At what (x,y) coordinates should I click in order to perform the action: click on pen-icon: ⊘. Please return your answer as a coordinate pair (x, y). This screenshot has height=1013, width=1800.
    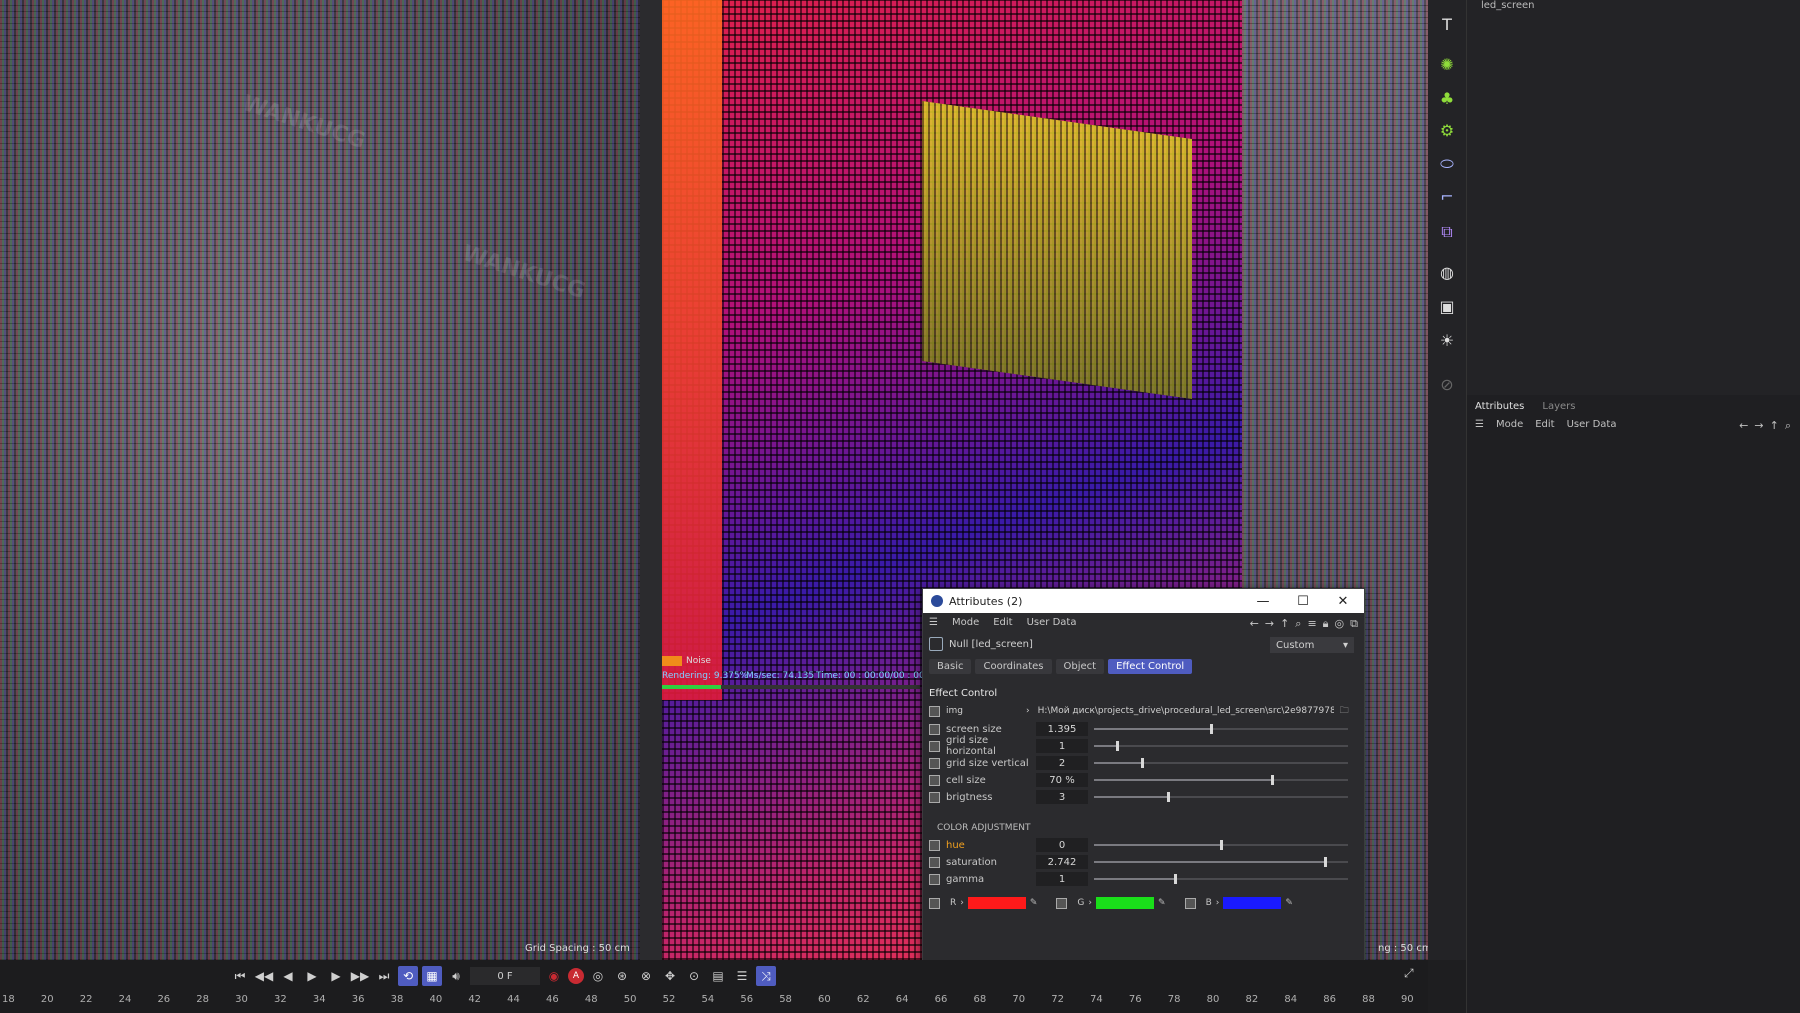
    Looking at the image, I should click on (1447, 384).